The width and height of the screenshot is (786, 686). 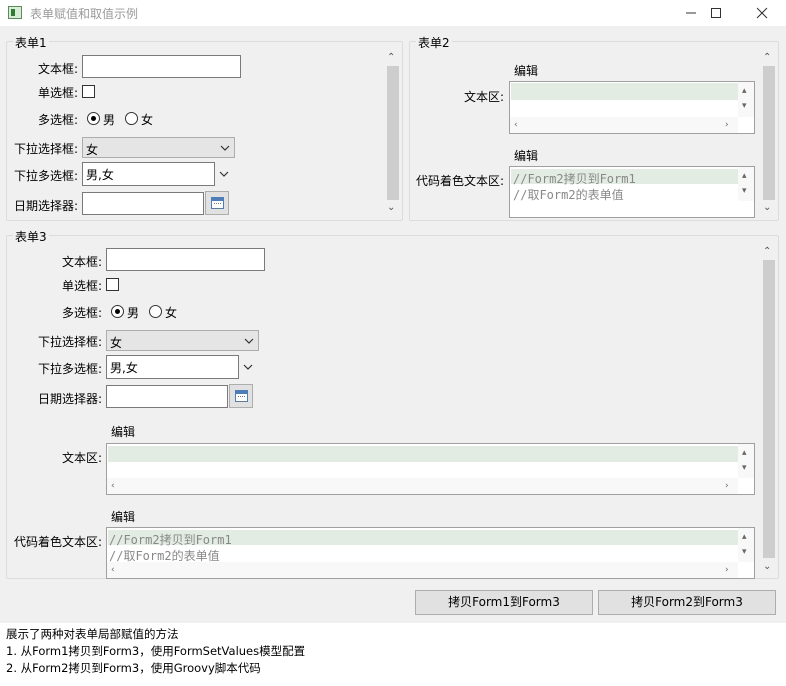 What do you see at coordinates (112, 284) in the screenshot?
I see `form3-checkbox` at bounding box center [112, 284].